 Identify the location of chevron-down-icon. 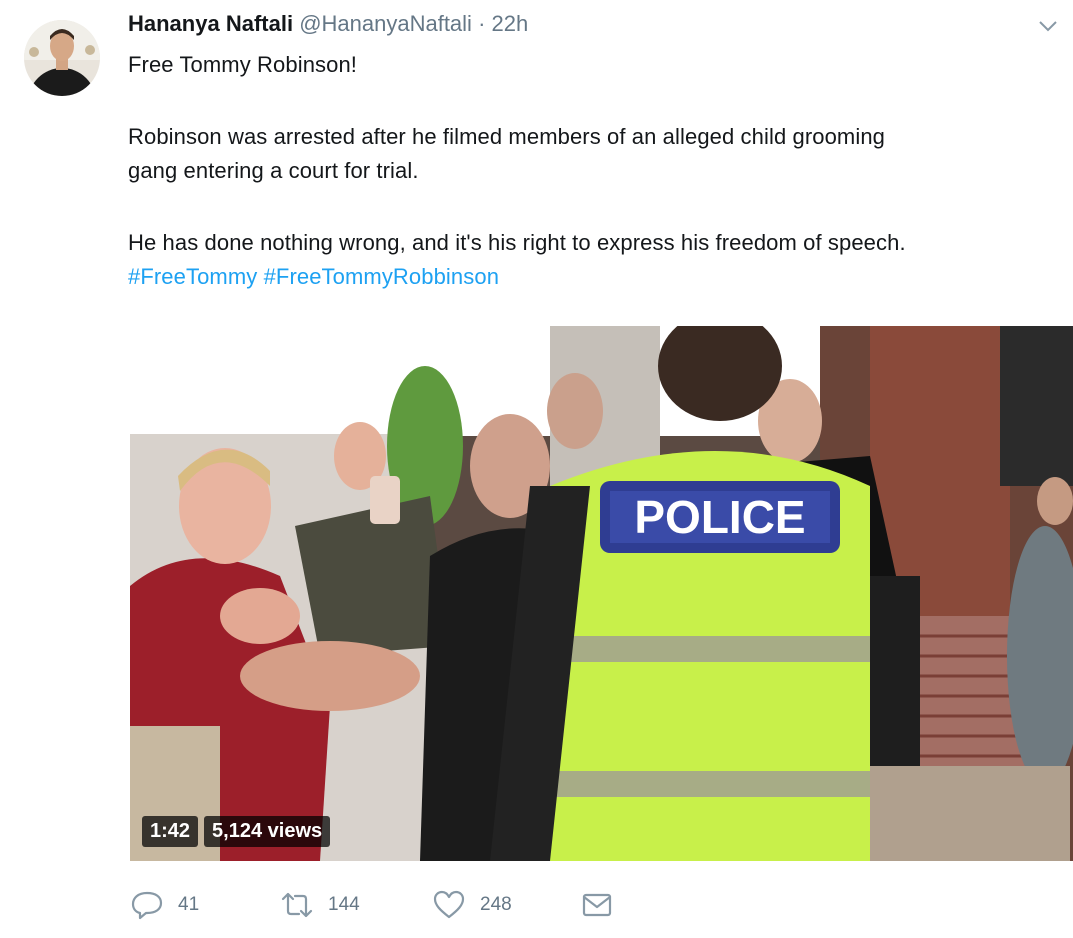
(1048, 26).